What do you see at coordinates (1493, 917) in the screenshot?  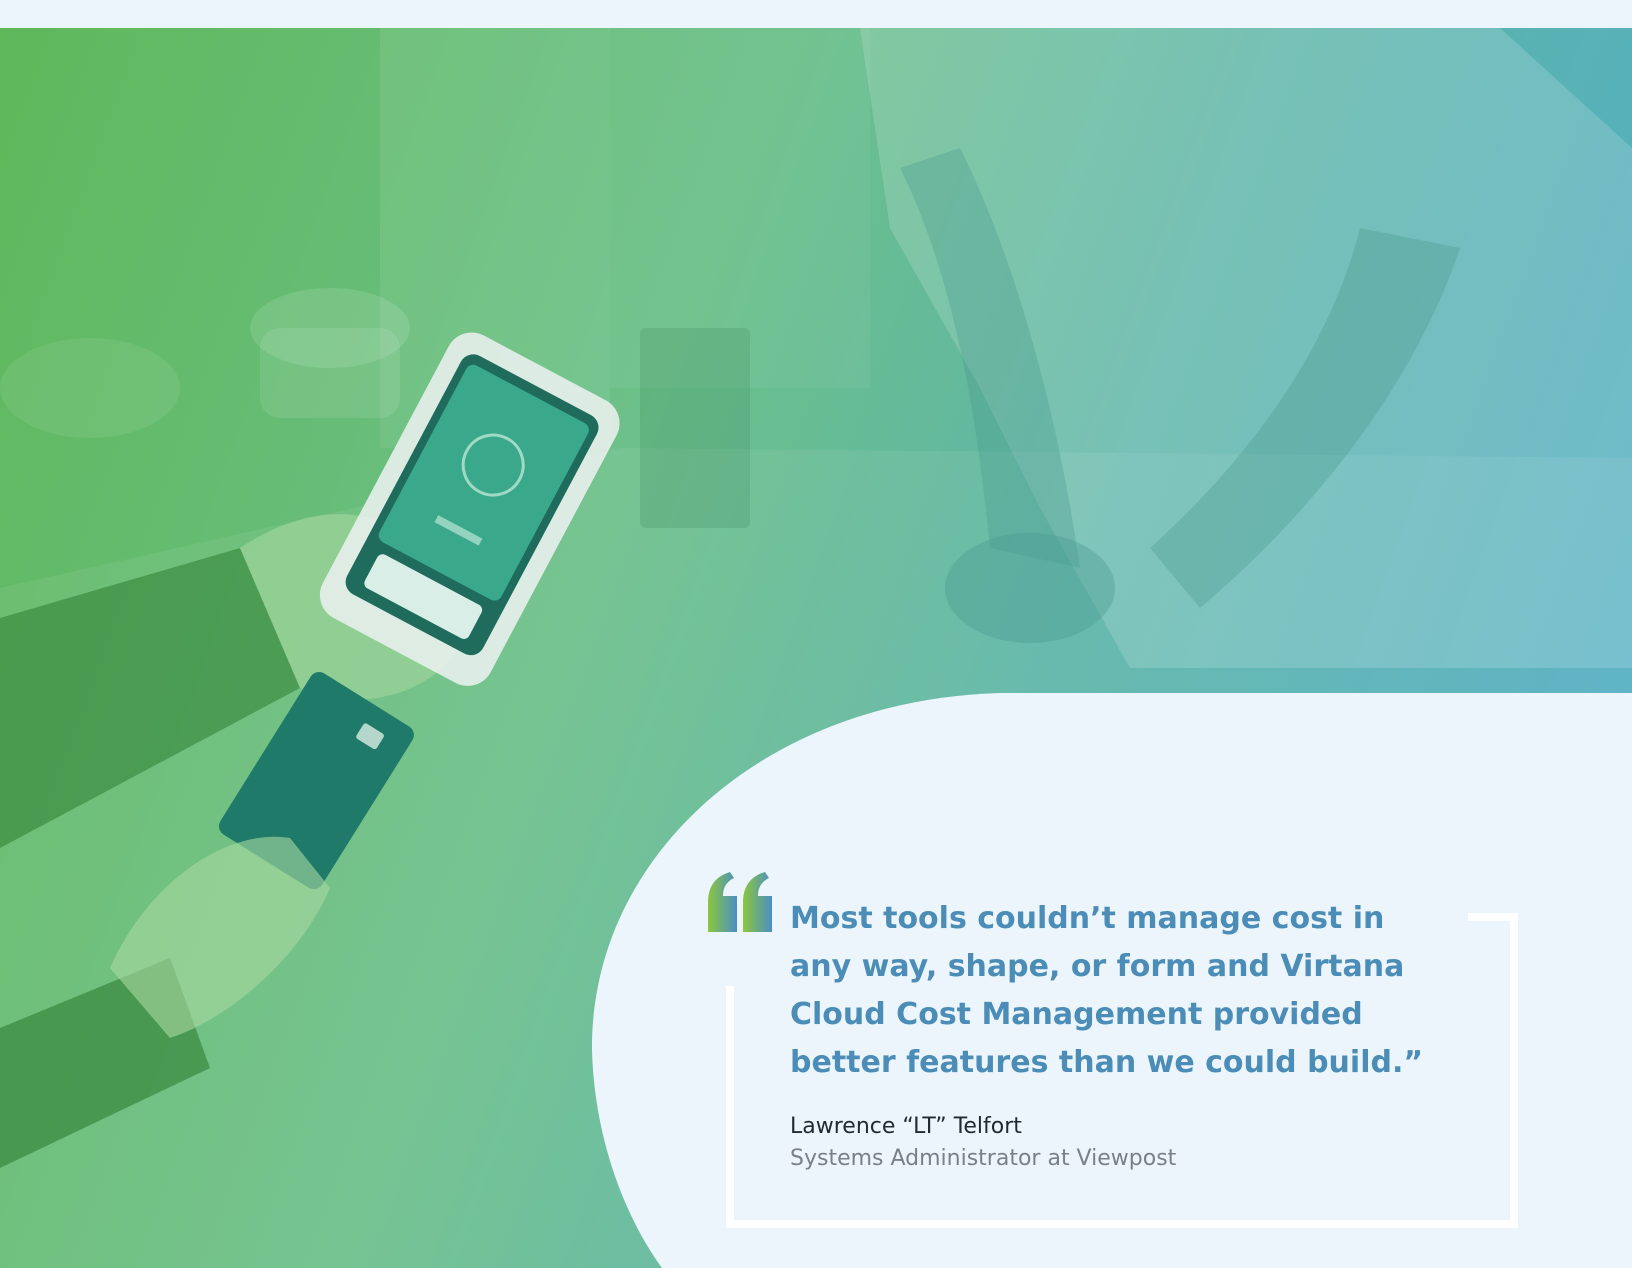 I see `quote-frame-corner` at bounding box center [1493, 917].